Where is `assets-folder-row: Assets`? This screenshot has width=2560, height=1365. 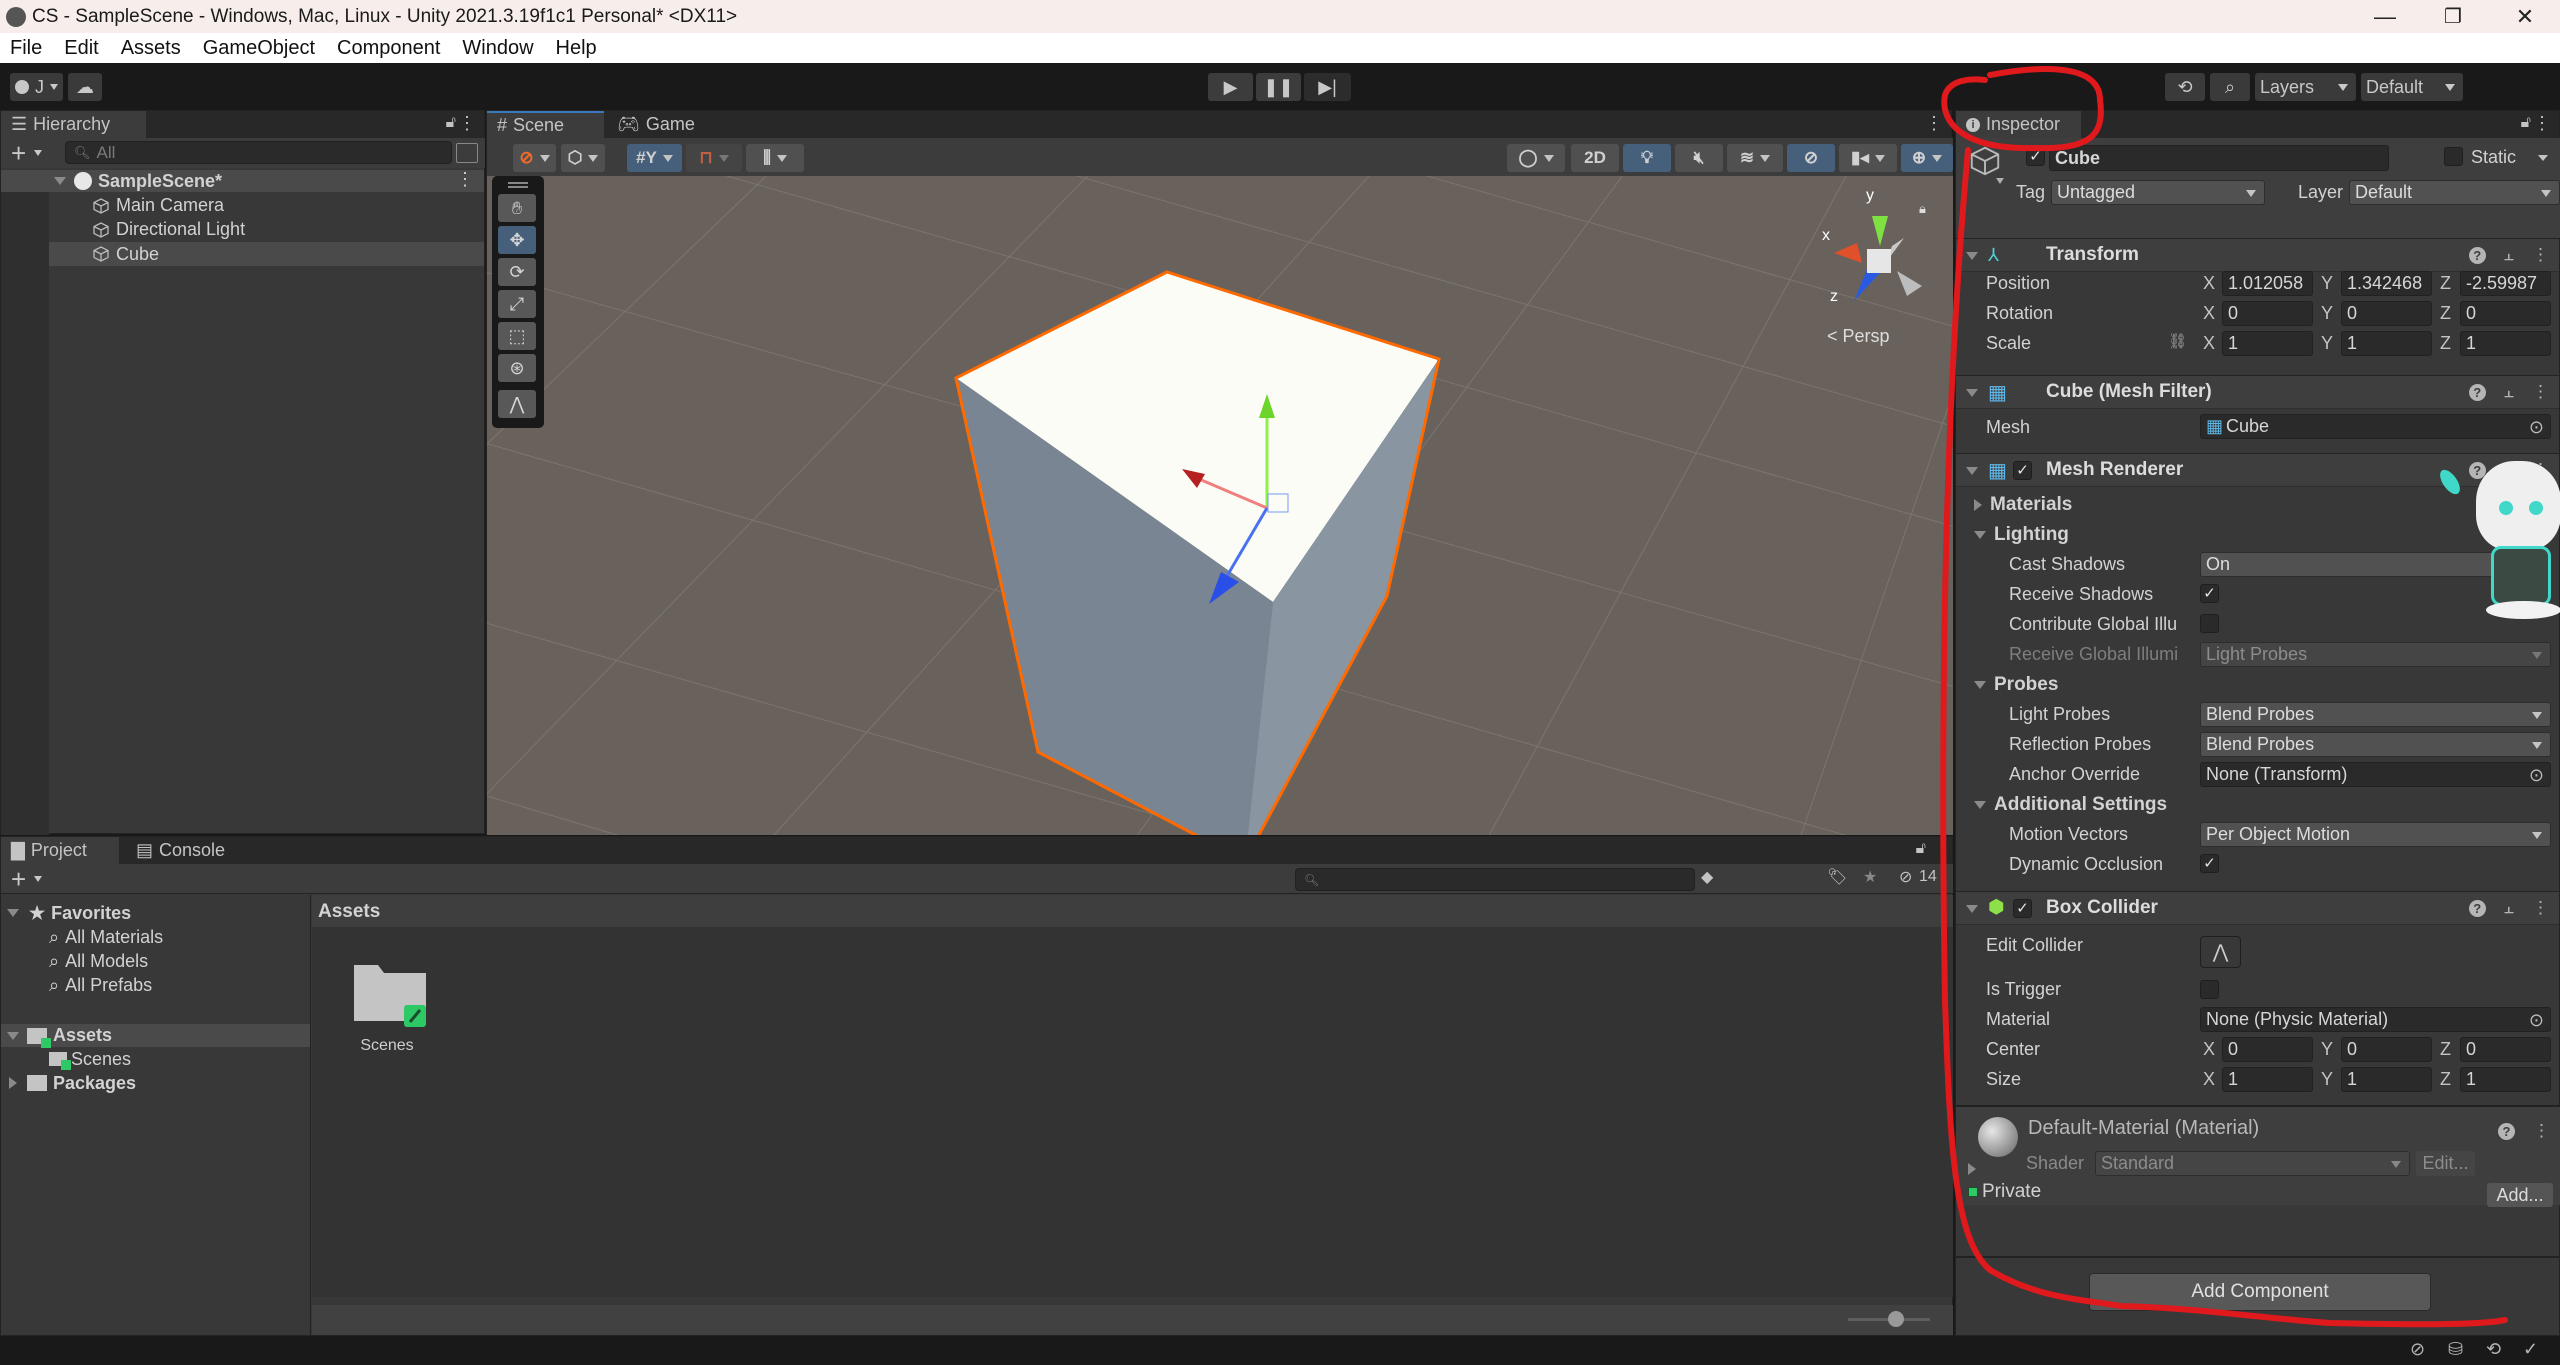
assets-folder-row: Assets is located at coordinates (155, 1036).